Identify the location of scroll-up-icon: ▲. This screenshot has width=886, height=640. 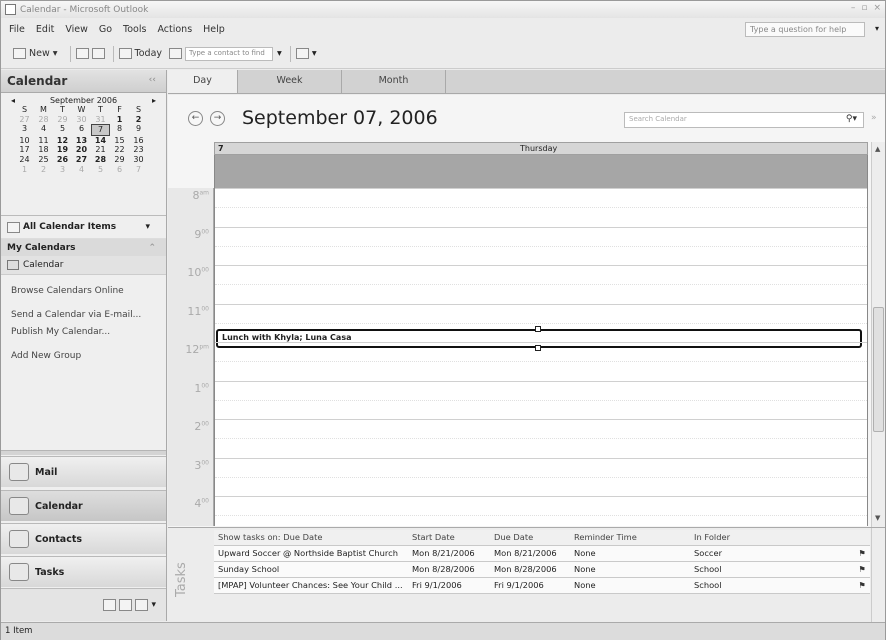
(877, 149).